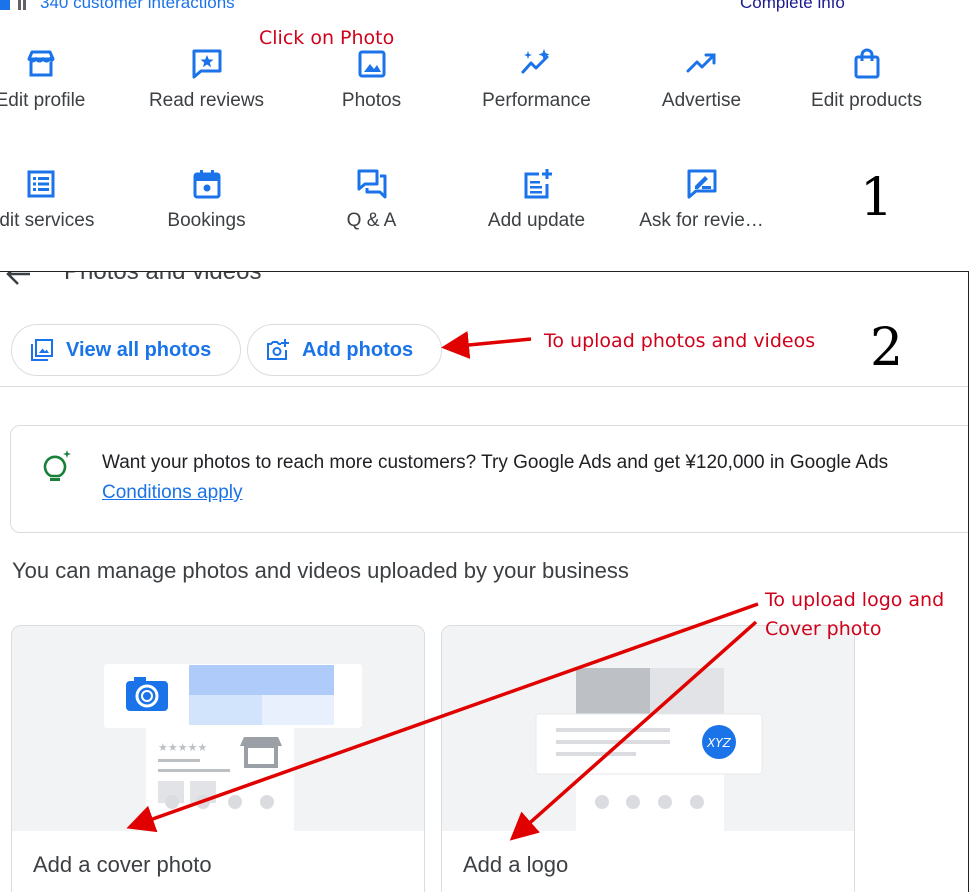 This screenshot has height=892, width=970. What do you see at coordinates (40, 63) in the screenshot?
I see `storefront-icon` at bounding box center [40, 63].